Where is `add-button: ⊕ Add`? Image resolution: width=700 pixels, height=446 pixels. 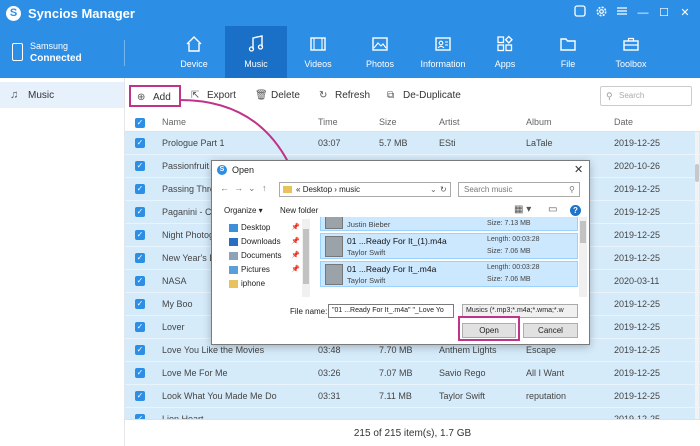 add-button: ⊕ Add is located at coordinates (155, 96).